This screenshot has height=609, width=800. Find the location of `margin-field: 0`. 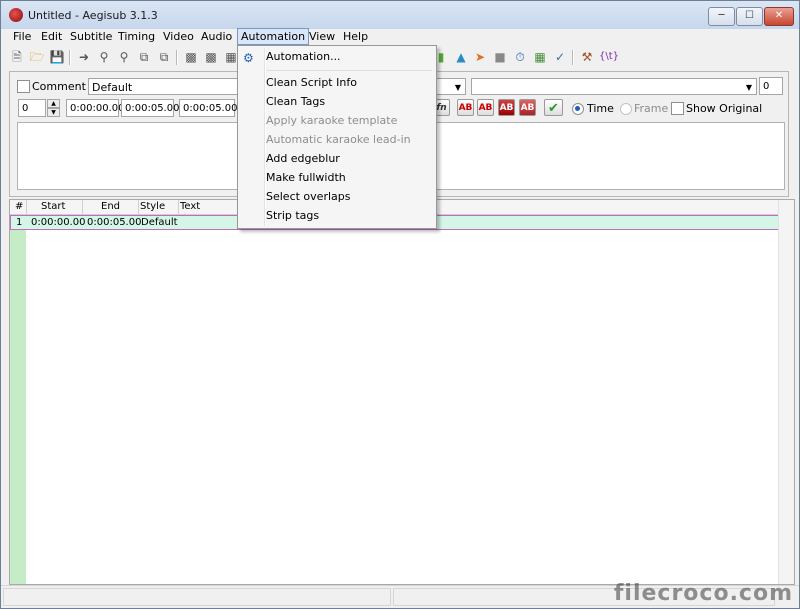

margin-field: 0 is located at coordinates (771, 86).